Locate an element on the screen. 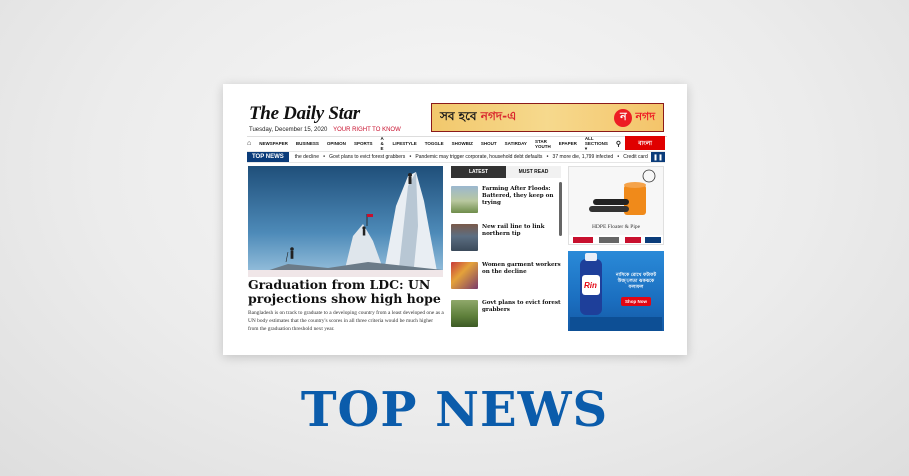 The image size is (909, 476). list-item: New rail line to link northern tip is located at coordinates (506, 239).